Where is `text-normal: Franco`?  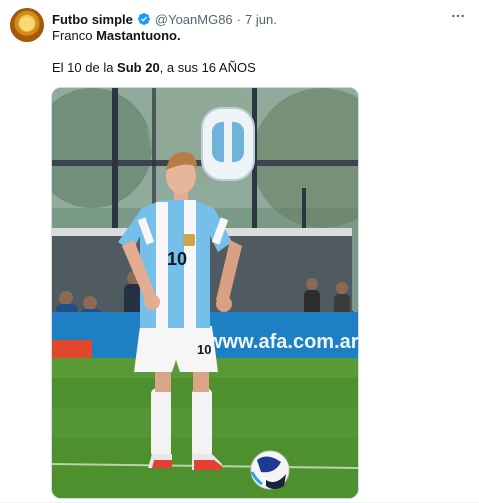 text-normal: Franco is located at coordinates (74, 35).